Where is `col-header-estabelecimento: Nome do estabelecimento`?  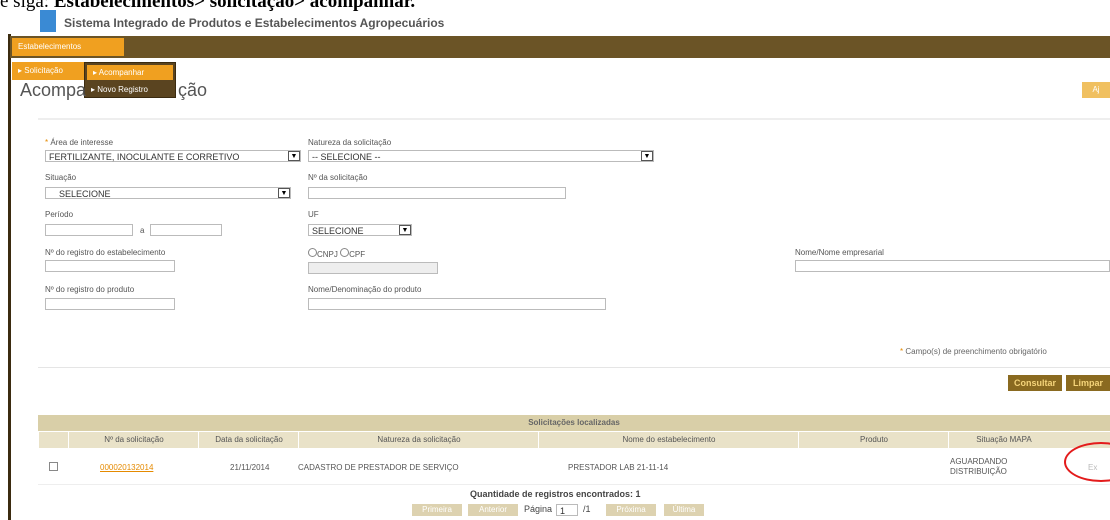 col-header-estabelecimento: Nome do estabelecimento is located at coordinates (668, 440).